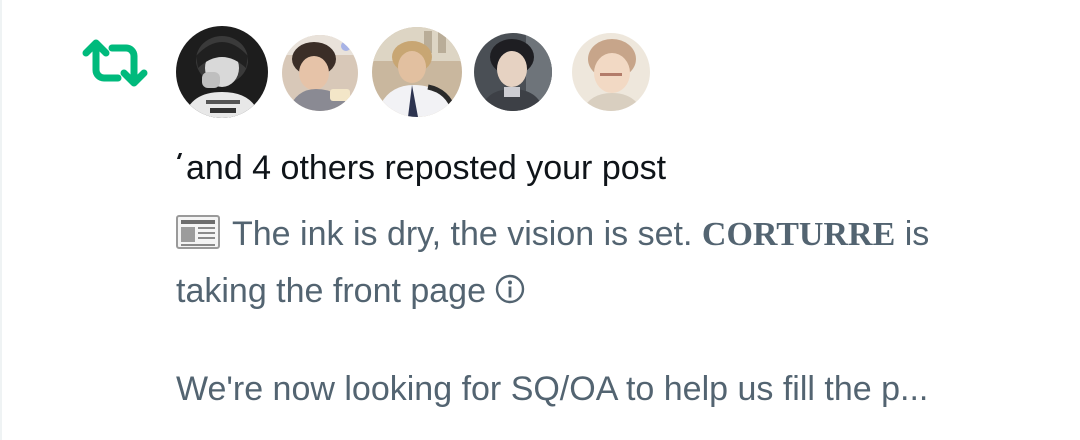 Image resolution: width=1080 pixels, height=440 pixels. I want to click on post-line-1-suffix: is, so click(917, 234).